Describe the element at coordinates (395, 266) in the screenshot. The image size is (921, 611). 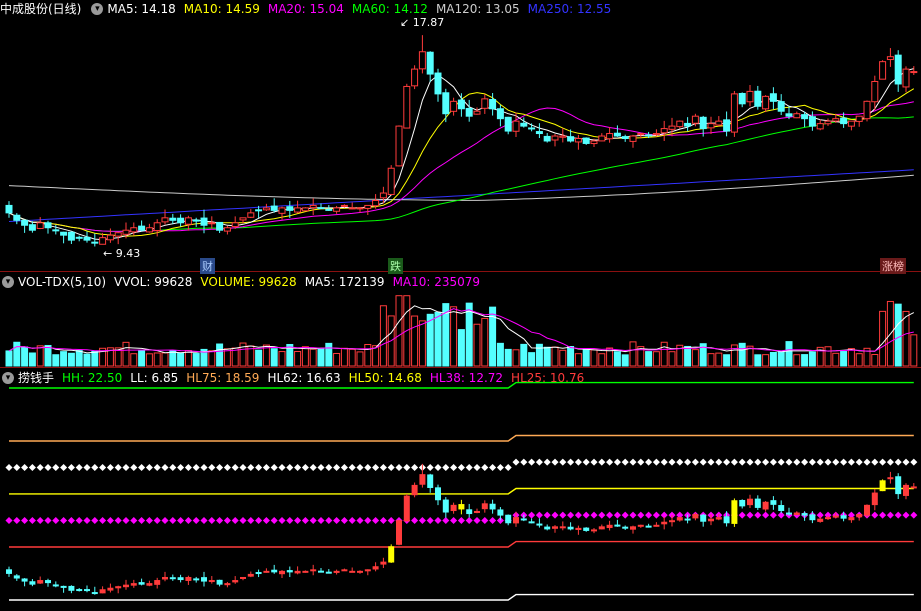
I see `event-marker-drop: 跌` at that location.